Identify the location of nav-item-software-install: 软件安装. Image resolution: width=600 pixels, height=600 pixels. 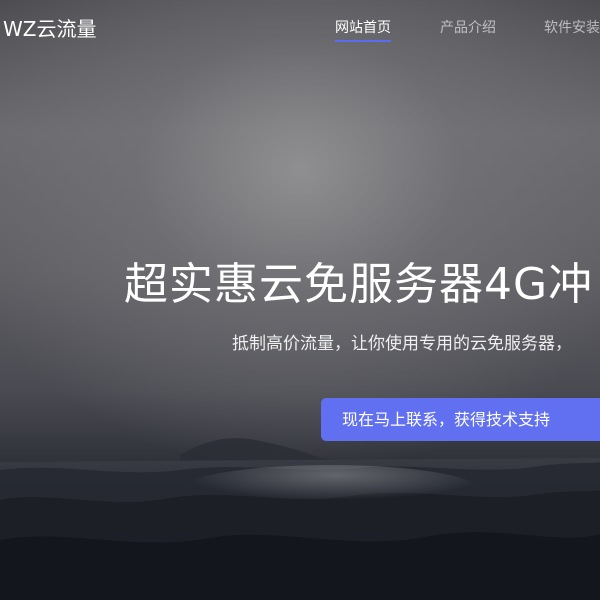
(572, 28).